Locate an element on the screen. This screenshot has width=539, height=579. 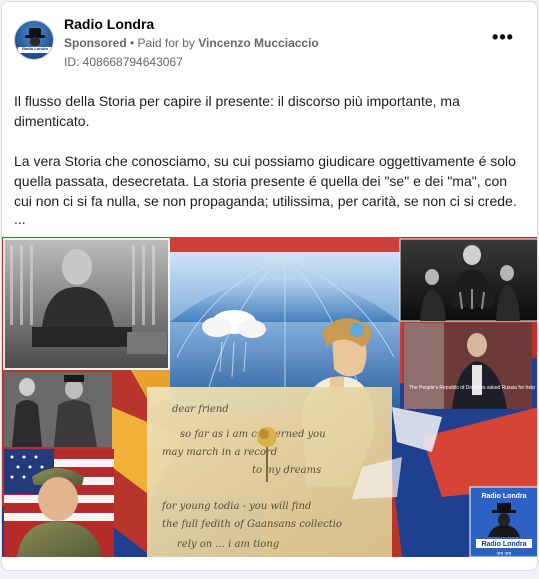
more-horizontal-icon: ••• is located at coordinates (503, 37).